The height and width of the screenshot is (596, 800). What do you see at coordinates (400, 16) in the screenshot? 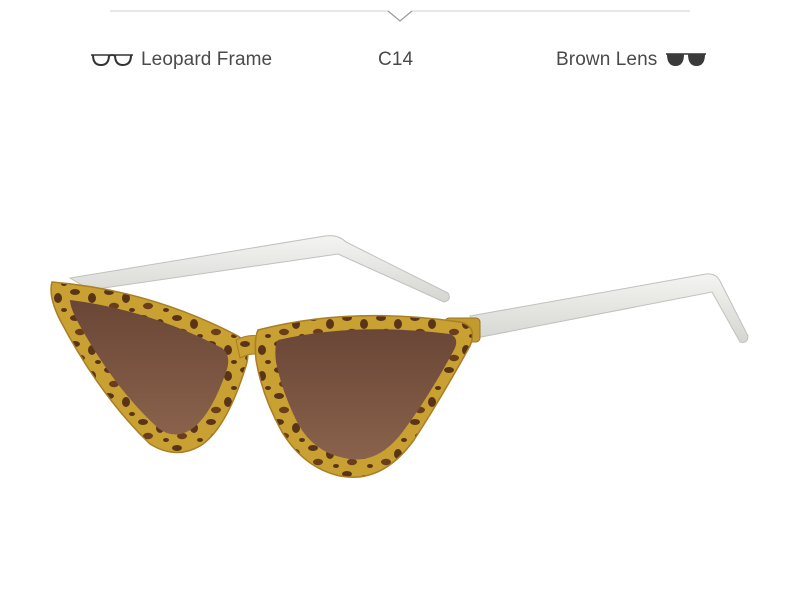
I see `top-divider` at bounding box center [400, 16].